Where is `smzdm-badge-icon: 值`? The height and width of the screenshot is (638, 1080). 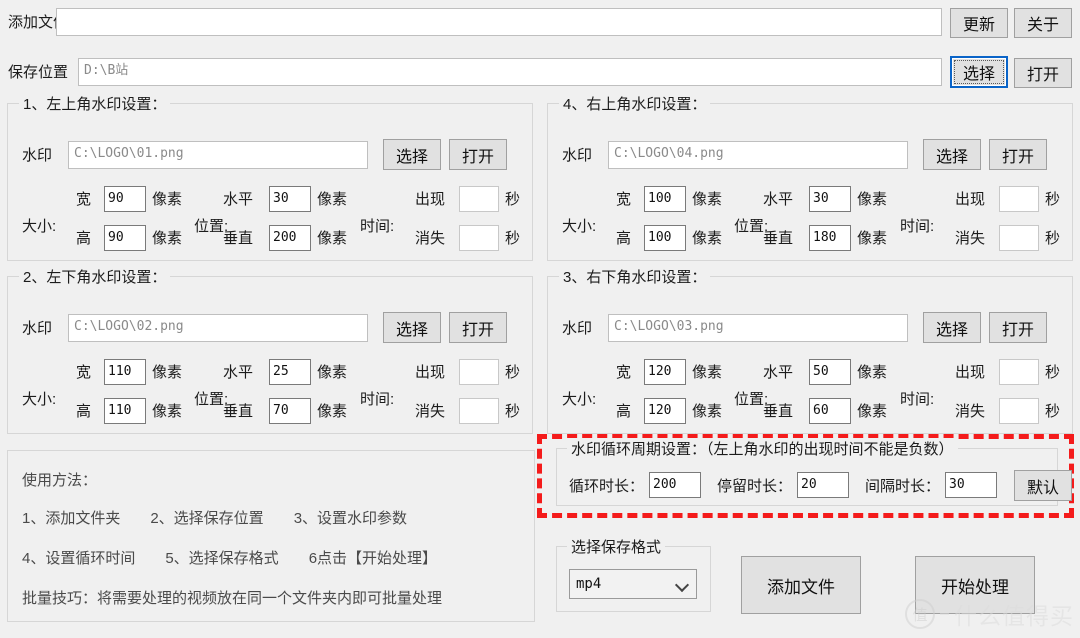 smzdm-badge-icon: 值 is located at coordinates (920, 614).